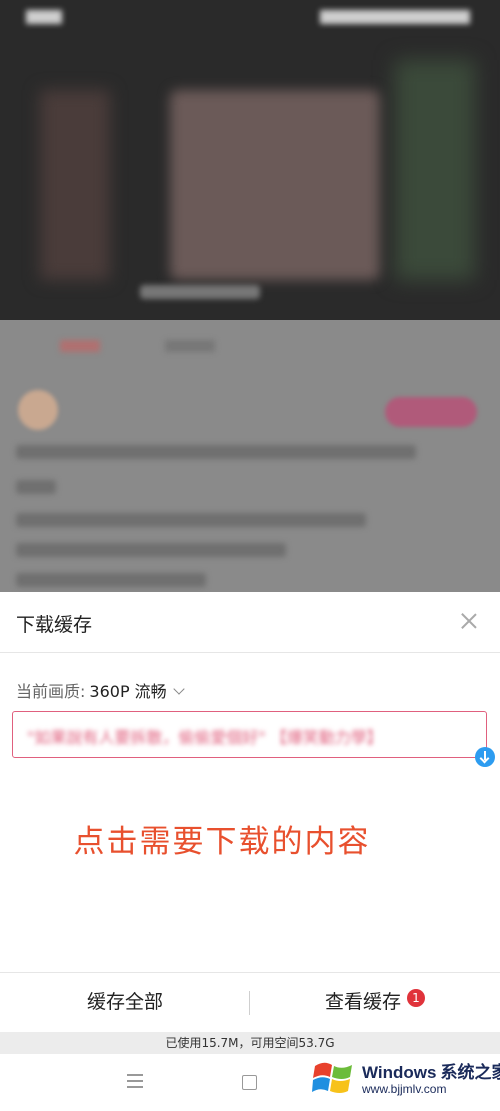  I want to click on episode-title: "如果說有人要拆散，偷偷愛個好" 【爆笑動力學】, so click(205, 737).